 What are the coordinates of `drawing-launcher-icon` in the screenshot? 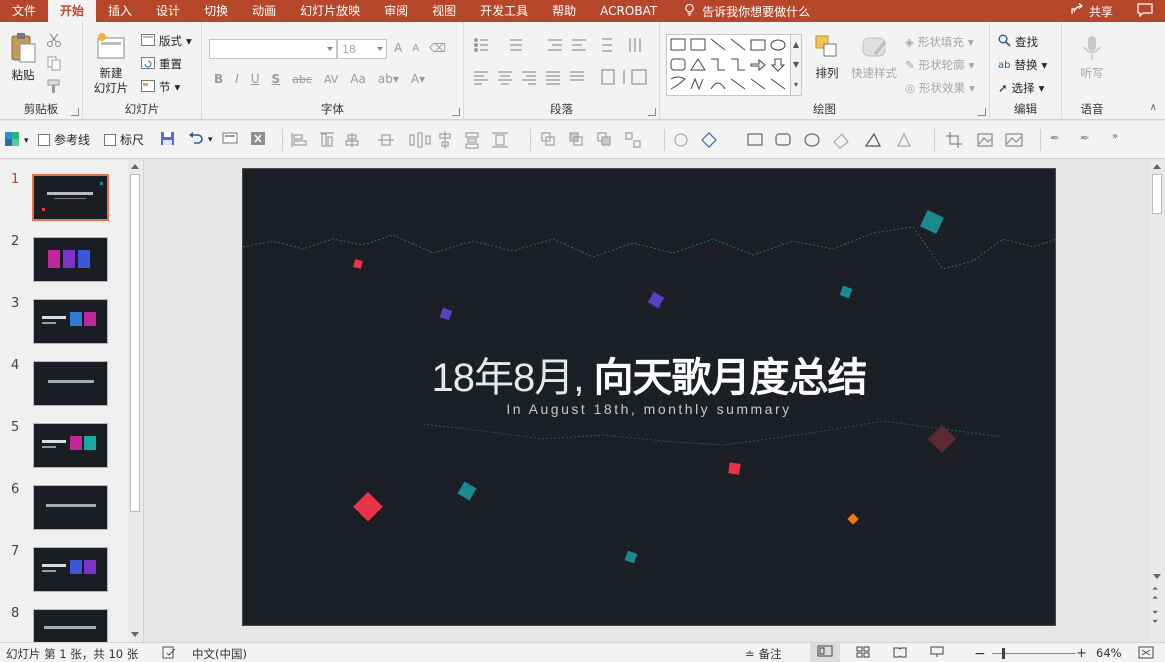 It's located at (982, 112).